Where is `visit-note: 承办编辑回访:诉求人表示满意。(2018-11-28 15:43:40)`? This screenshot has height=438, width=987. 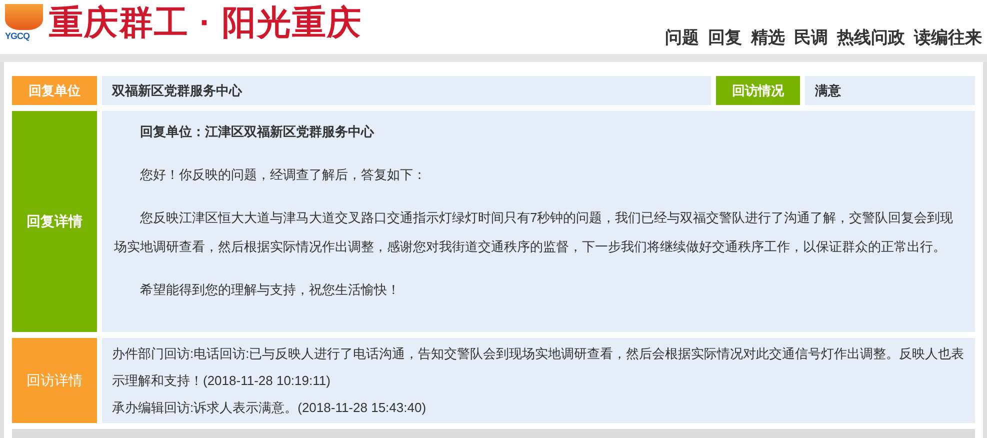
visit-note: 承办编辑回访:诉求人表示满意。(2018-11-28 15:43:40) is located at coordinates (270, 408).